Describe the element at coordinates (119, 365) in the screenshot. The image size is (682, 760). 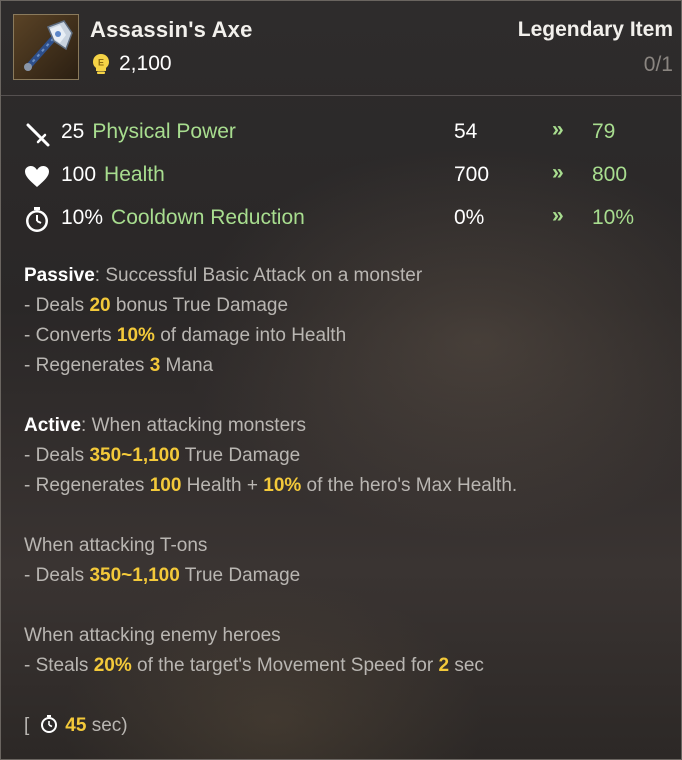
I see `passive-line: - Regenerates 3 Mana` at that location.